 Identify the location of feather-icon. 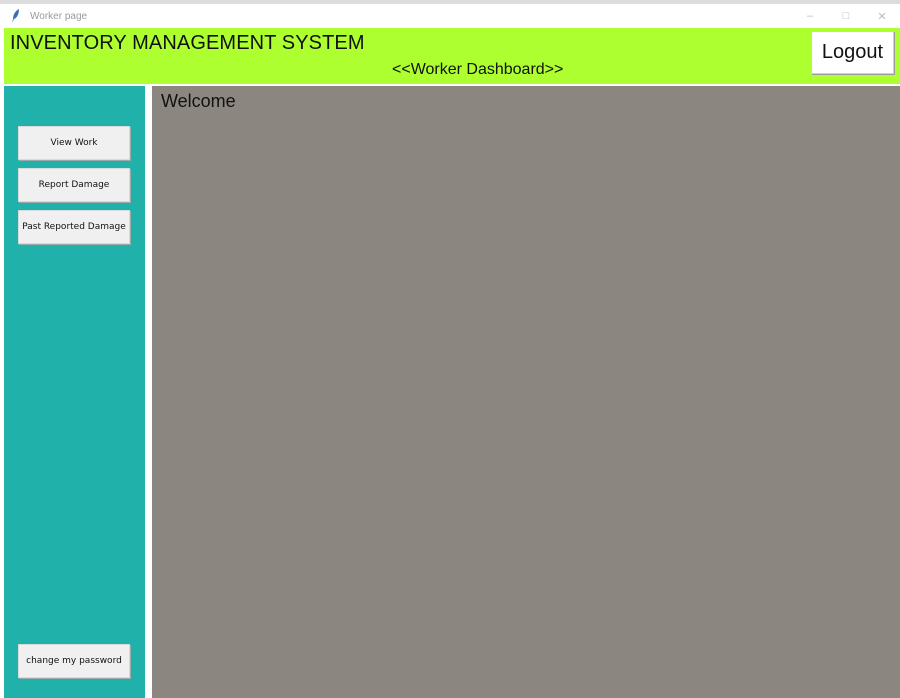
(16, 16).